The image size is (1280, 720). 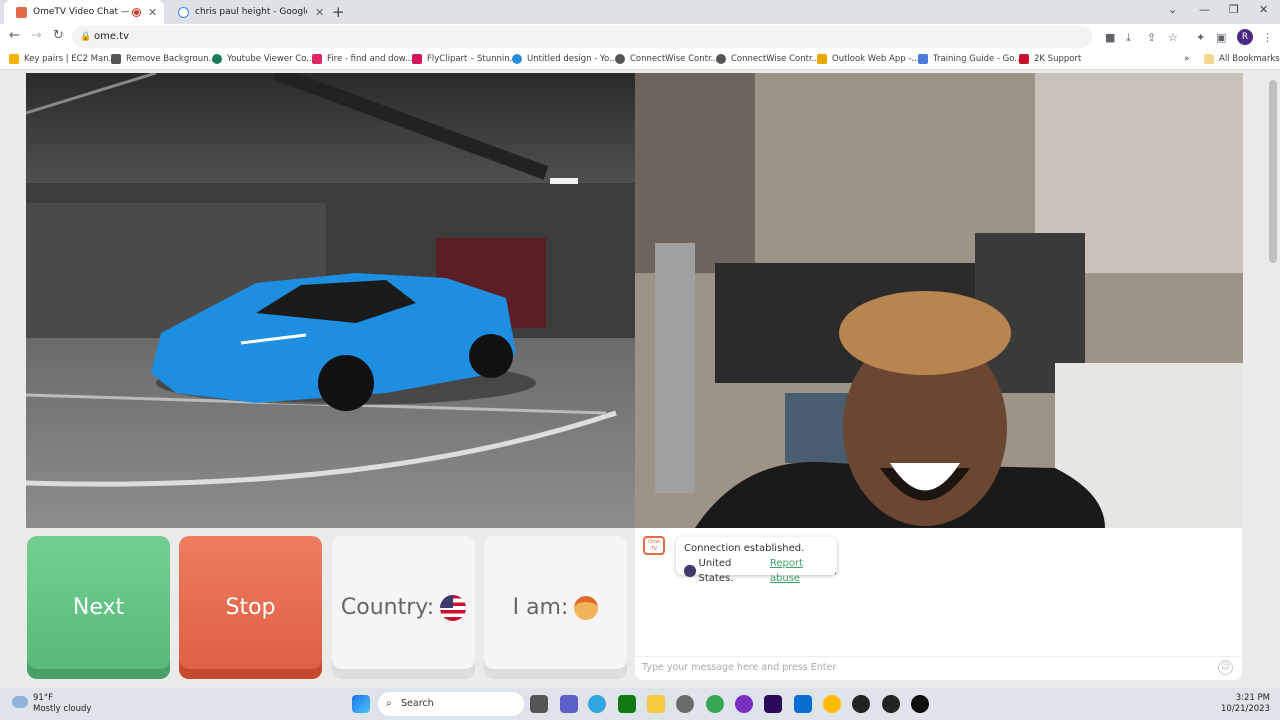 What do you see at coordinates (62, 704) in the screenshot?
I see `weather-widget: 91°F Mostly cloudy` at bounding box center [62, 704].